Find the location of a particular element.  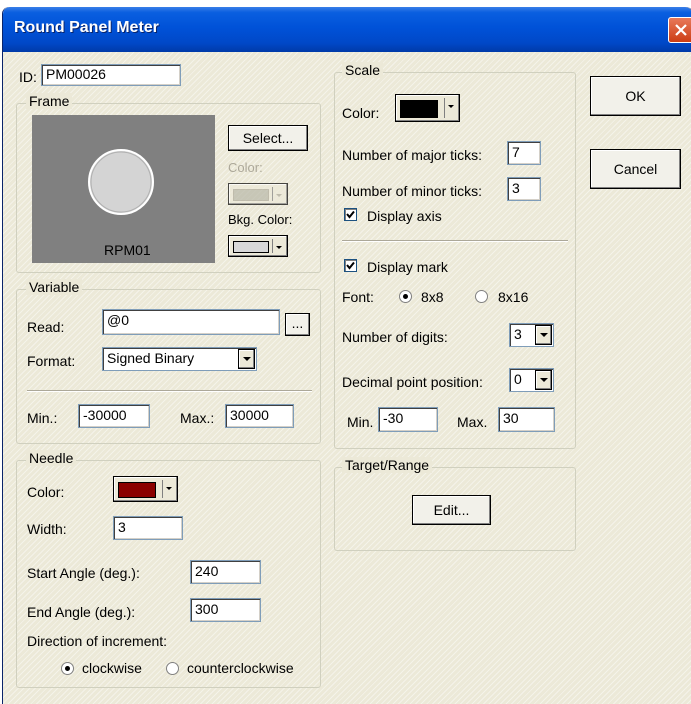

decimal-label: Decimal point position: is located at coordinates (412, 382).